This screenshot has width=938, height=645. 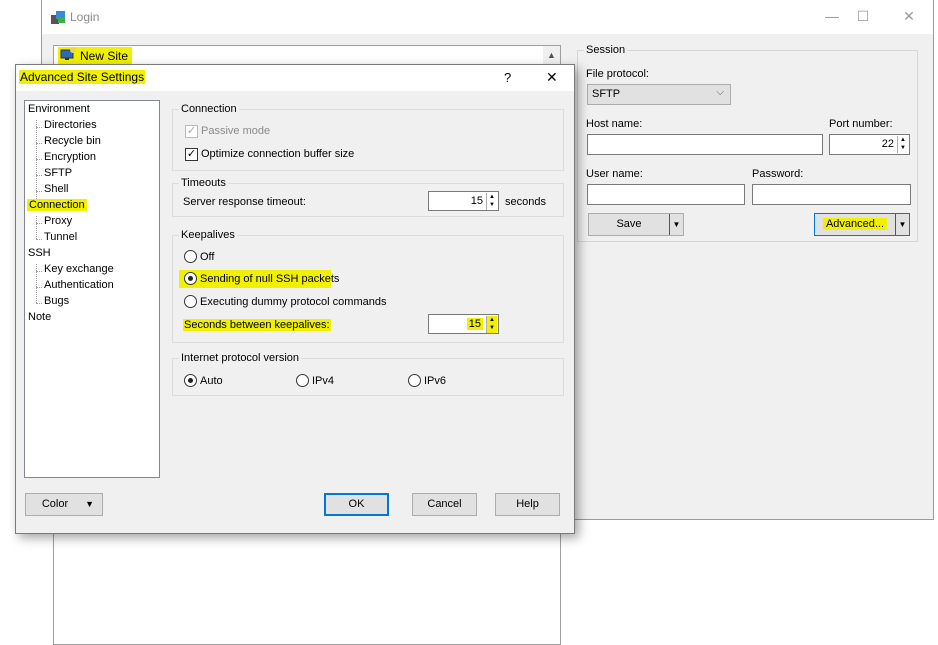 What do you see at coordinates (79, 269) in the screenshot?
I see `tree-item-key-exchange: Key exchange` at bounding box center [79, 269].